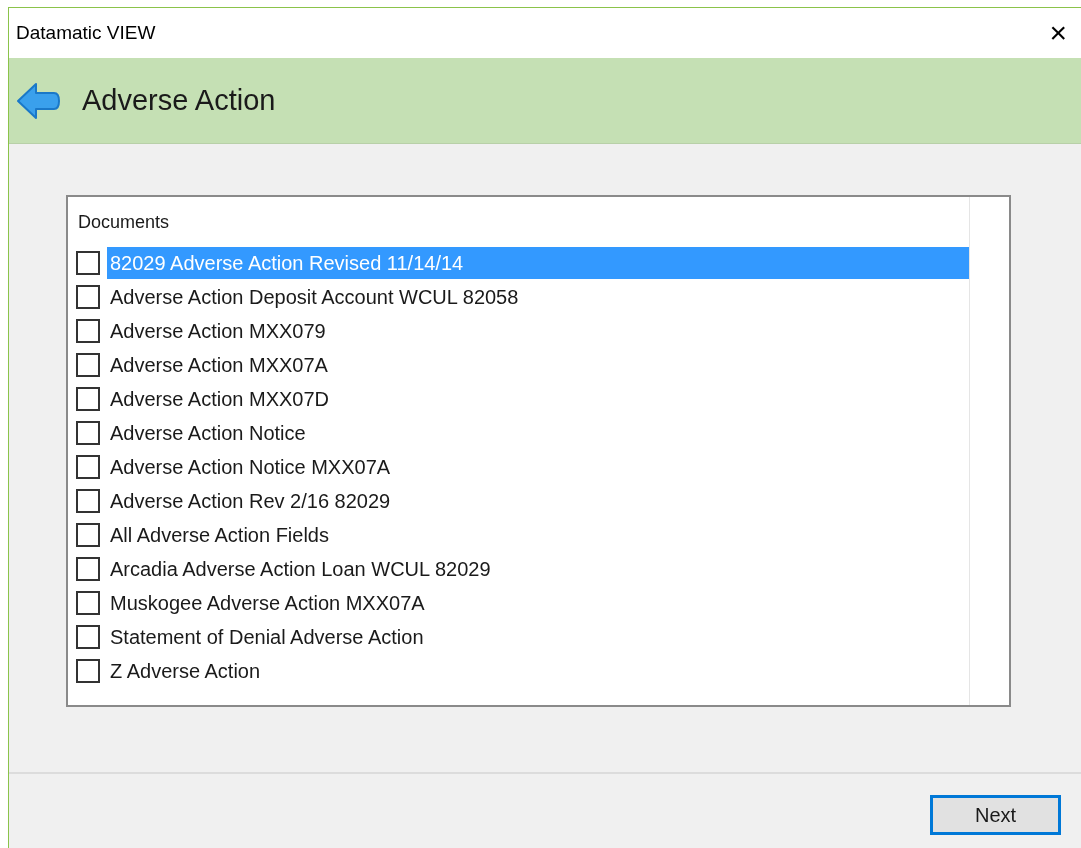 The image size is (1081, 848). I want to click on document-item: Arcadia Adverse Action Loan WCUL 82029, so click(538, 569).